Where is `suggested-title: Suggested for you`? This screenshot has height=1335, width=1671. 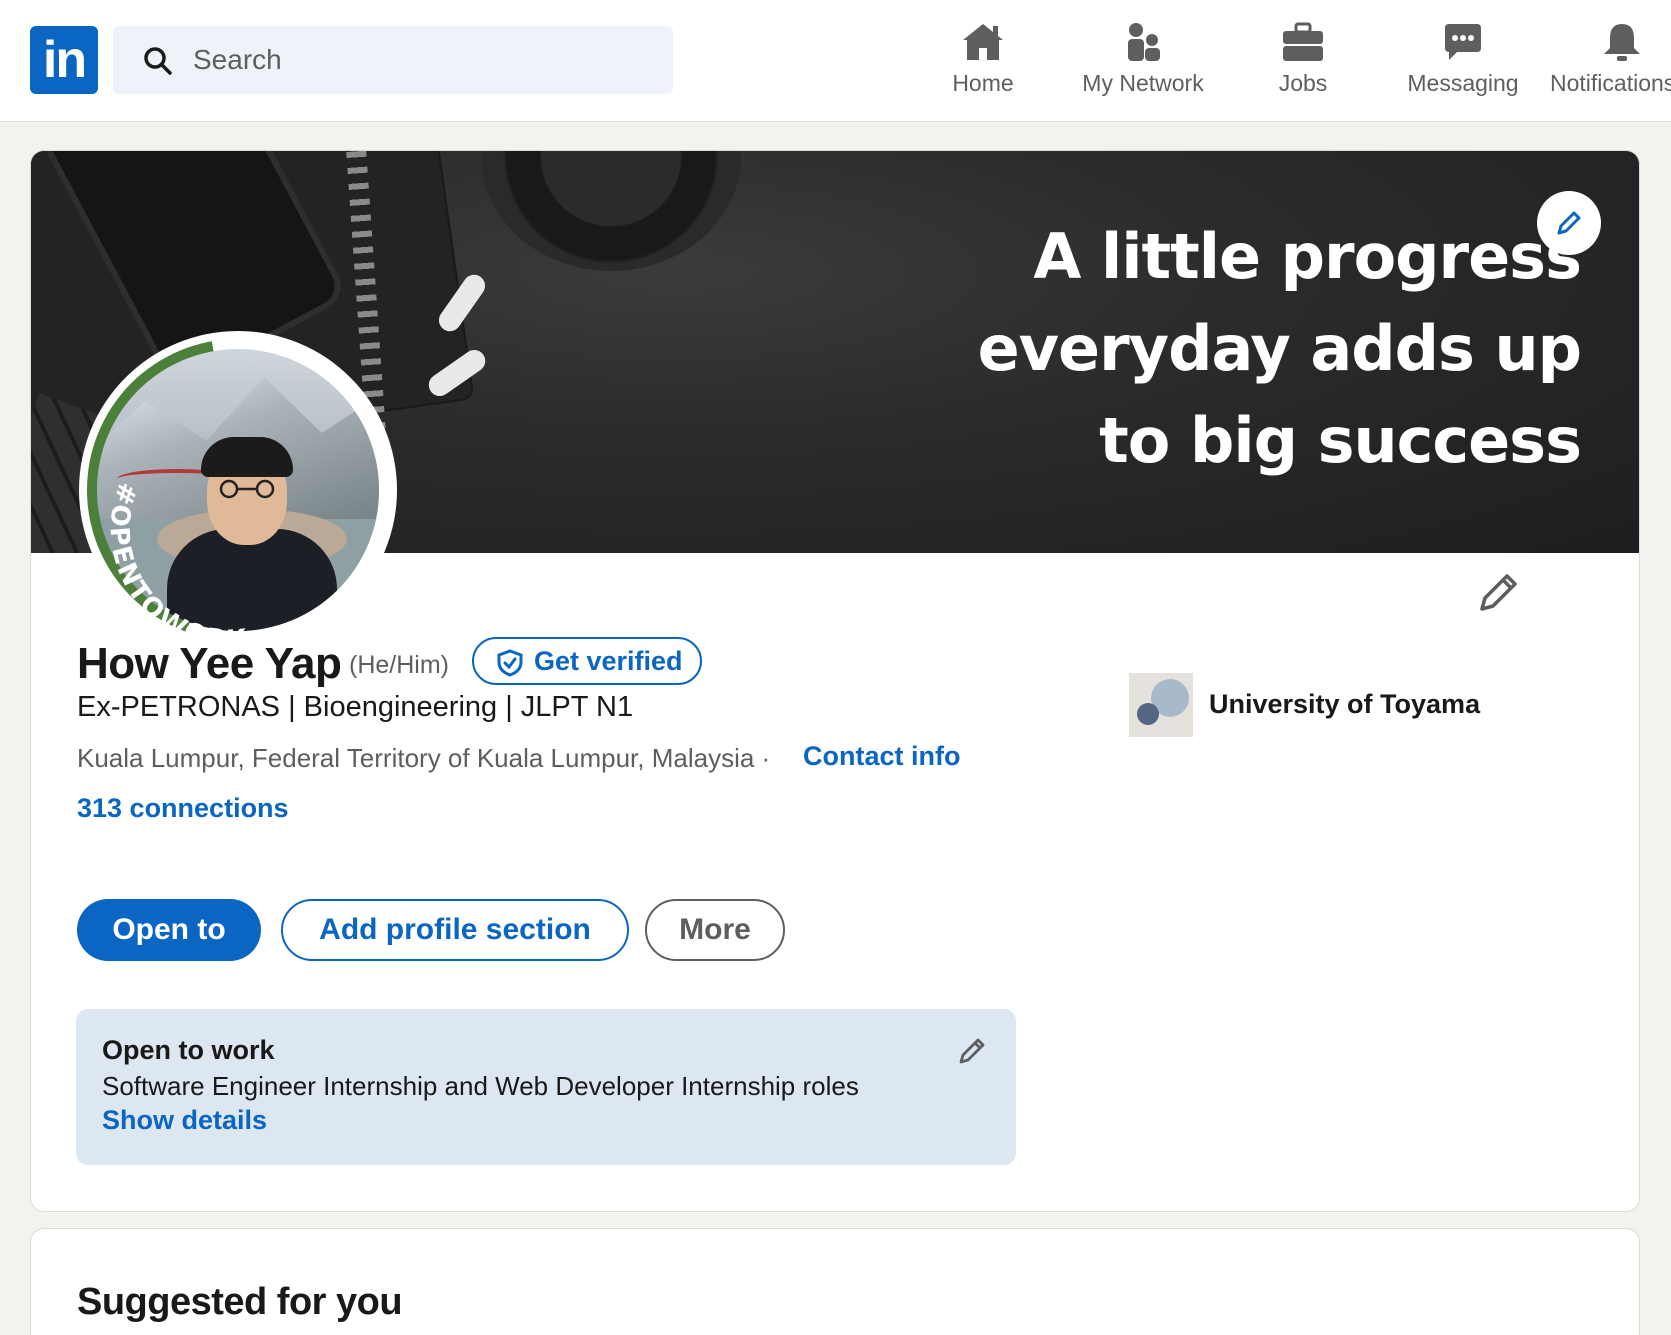 suggested-title: Suggested for you is located at coordinates (240, 1302).